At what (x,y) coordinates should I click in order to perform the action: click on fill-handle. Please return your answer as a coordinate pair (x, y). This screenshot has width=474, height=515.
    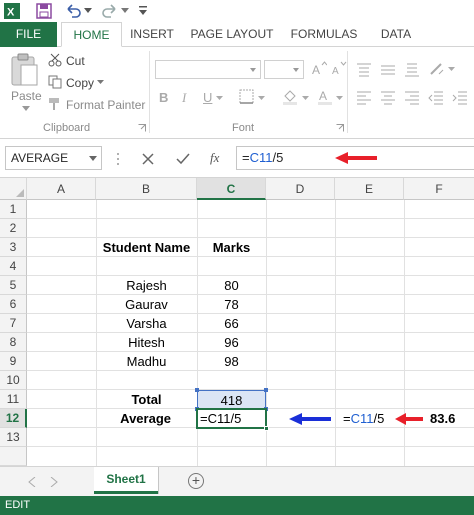
    Looking at the image, I should click on (266, 428).